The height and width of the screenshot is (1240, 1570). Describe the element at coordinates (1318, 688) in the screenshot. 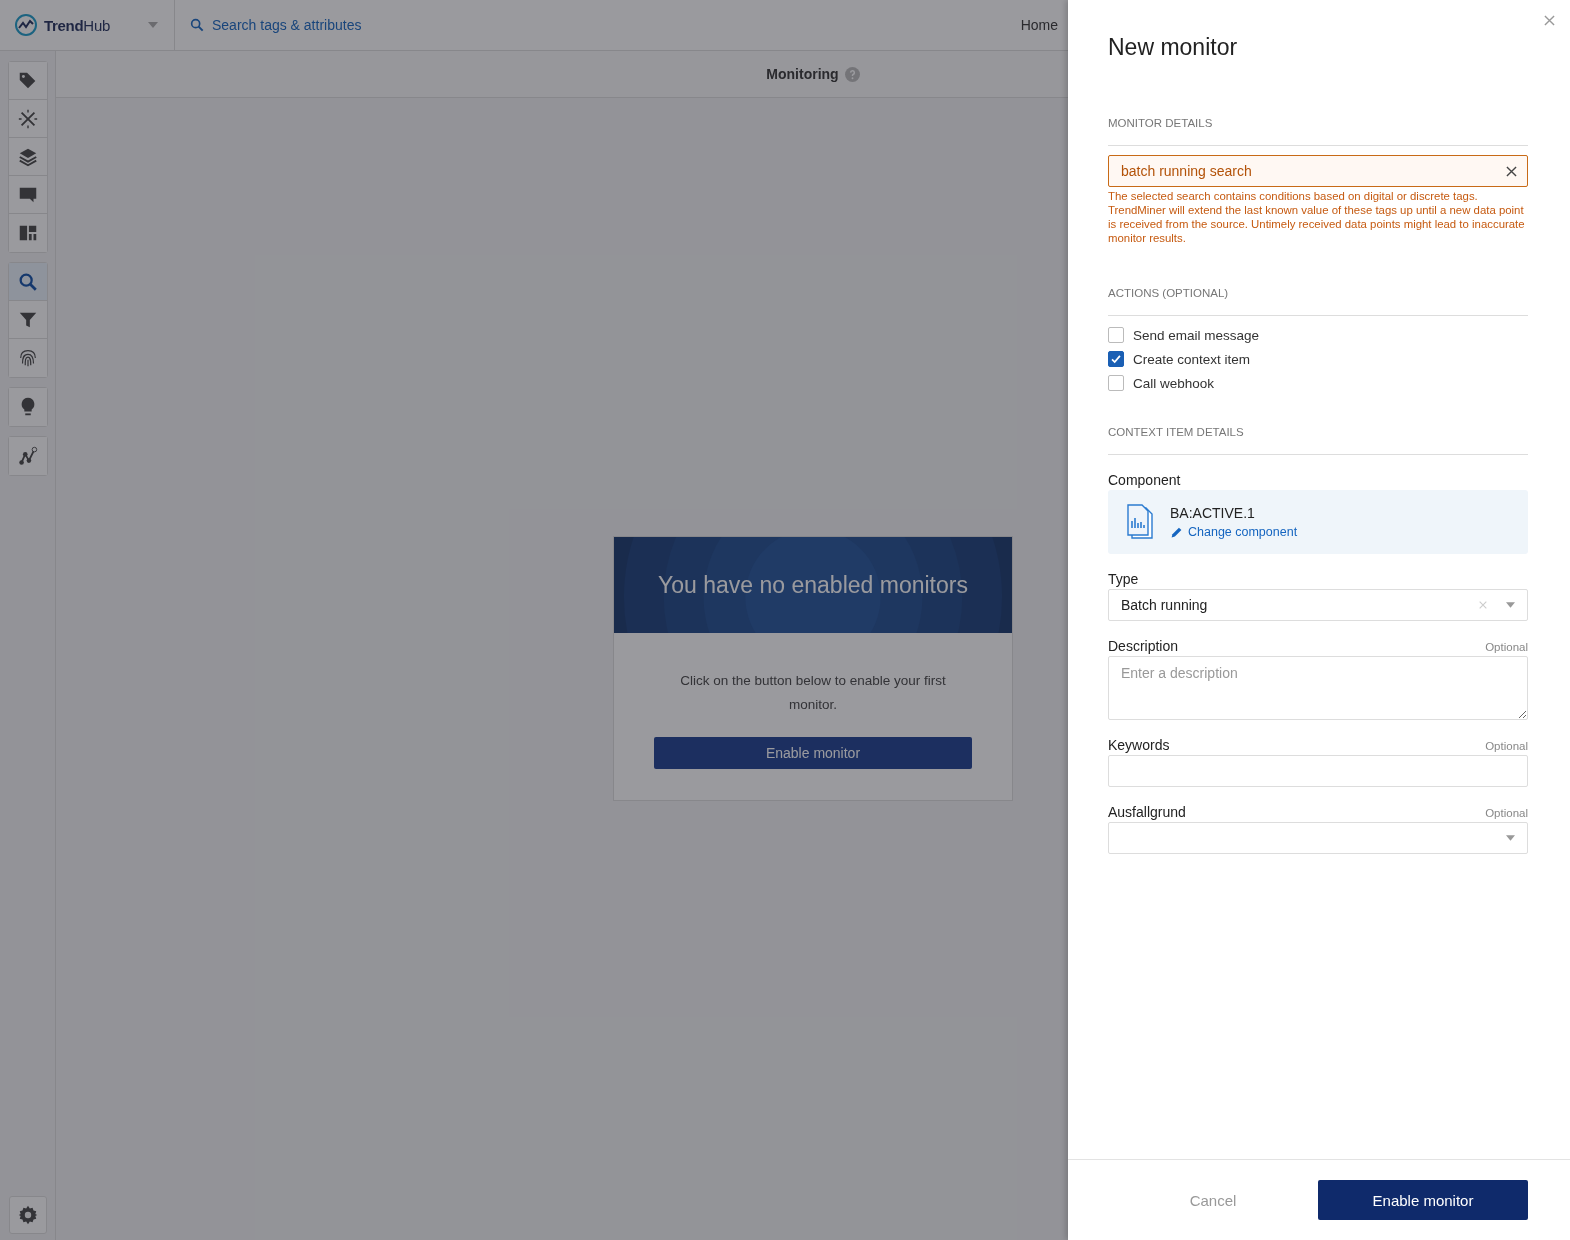

I see `description-field: Enter a description` at that location.